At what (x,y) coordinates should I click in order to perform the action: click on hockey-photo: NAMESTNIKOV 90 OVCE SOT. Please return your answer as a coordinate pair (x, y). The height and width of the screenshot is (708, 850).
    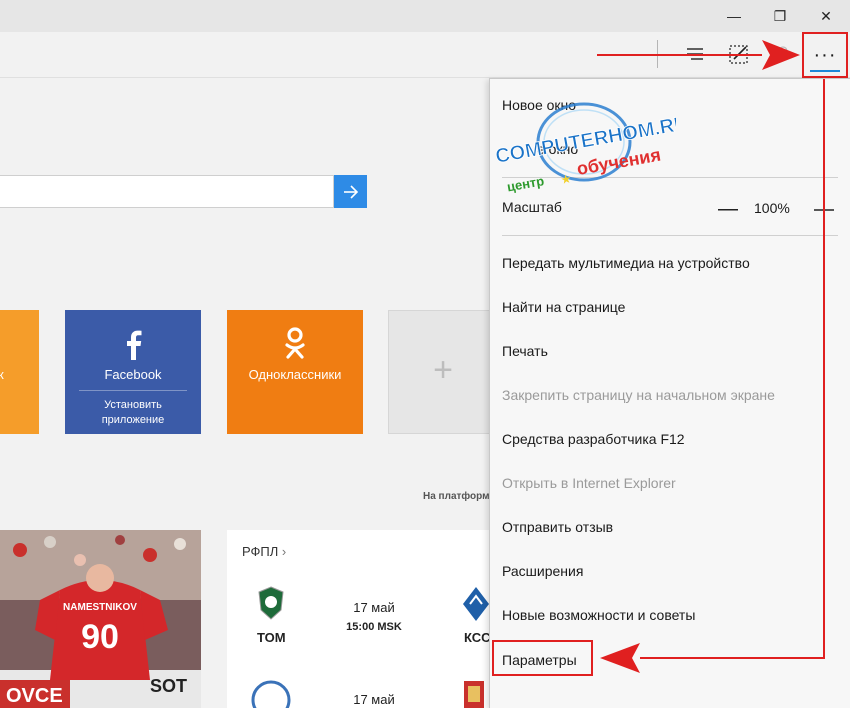
    Looking at the image, I should click on (100, 619).